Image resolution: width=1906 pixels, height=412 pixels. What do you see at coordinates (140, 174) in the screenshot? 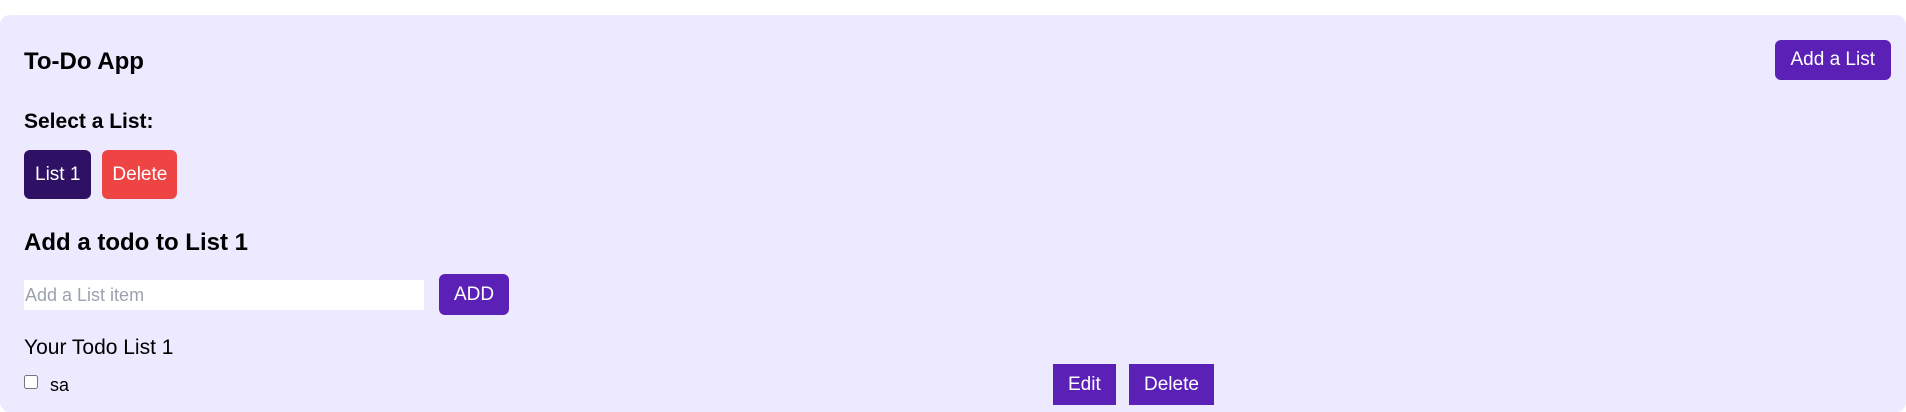
I see `delete-list-button: Delete` at bounding box center [140, 174].